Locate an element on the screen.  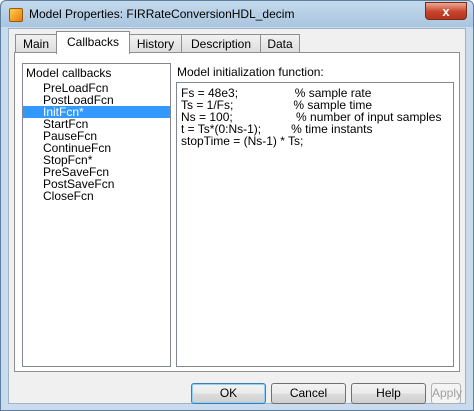
cancel-button: Cancel is located at coordinates (308, 393).